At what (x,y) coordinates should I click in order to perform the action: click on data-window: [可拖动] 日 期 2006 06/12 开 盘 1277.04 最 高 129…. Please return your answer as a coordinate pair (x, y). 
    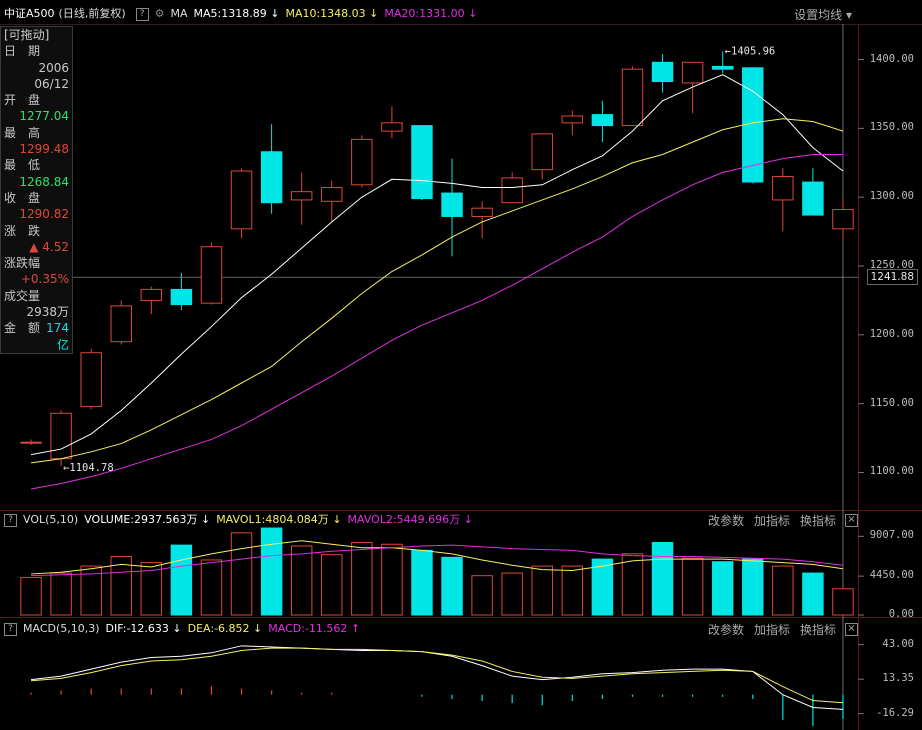
    Looking at the image, I should click on (36, 190).